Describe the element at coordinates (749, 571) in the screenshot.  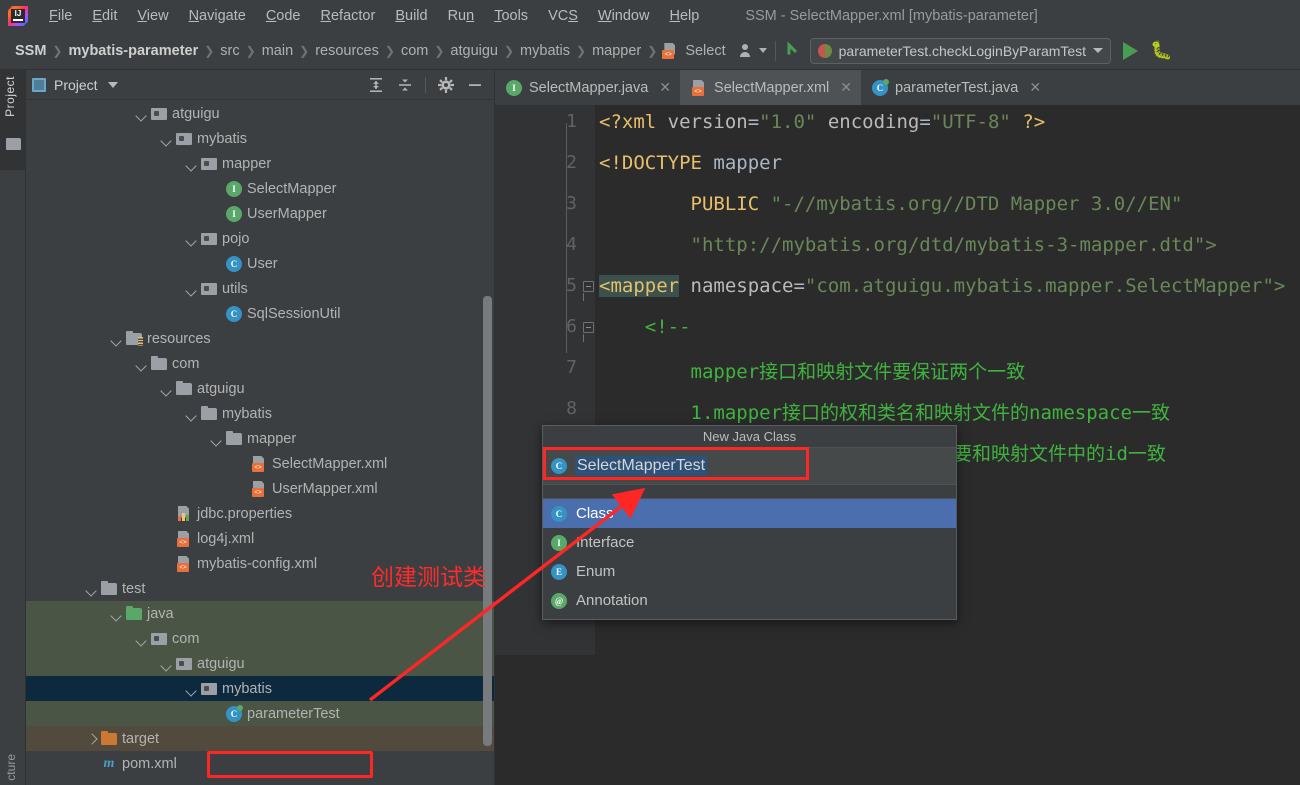
I see `class-kind-enum: E Enum` at that location.